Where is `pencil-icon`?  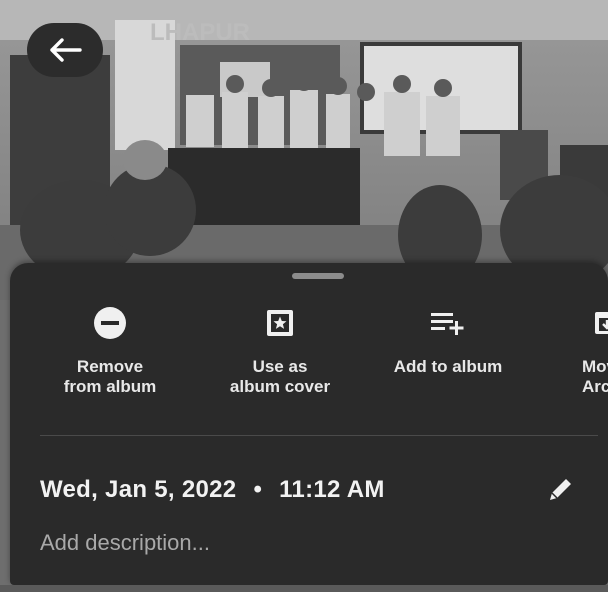 pencil-icon is located at coordinates (560, 489).